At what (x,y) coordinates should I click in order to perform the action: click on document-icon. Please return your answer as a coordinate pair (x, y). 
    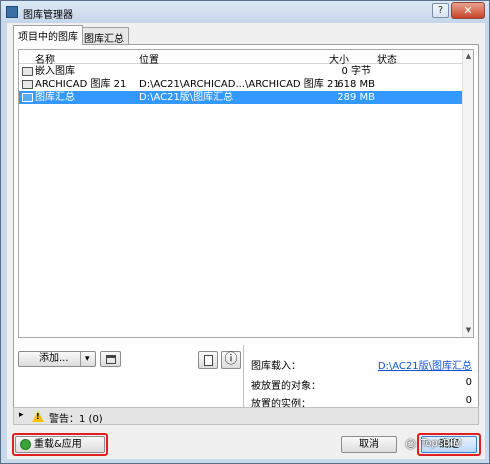
    Looking at the image, I should click on (208, 360).